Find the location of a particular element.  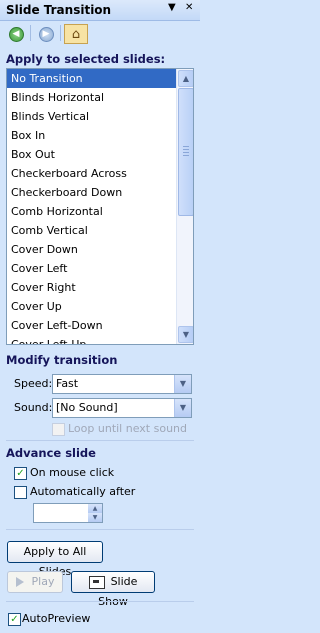

transition-list-item: Box Out is located at coordinates (91, 154).